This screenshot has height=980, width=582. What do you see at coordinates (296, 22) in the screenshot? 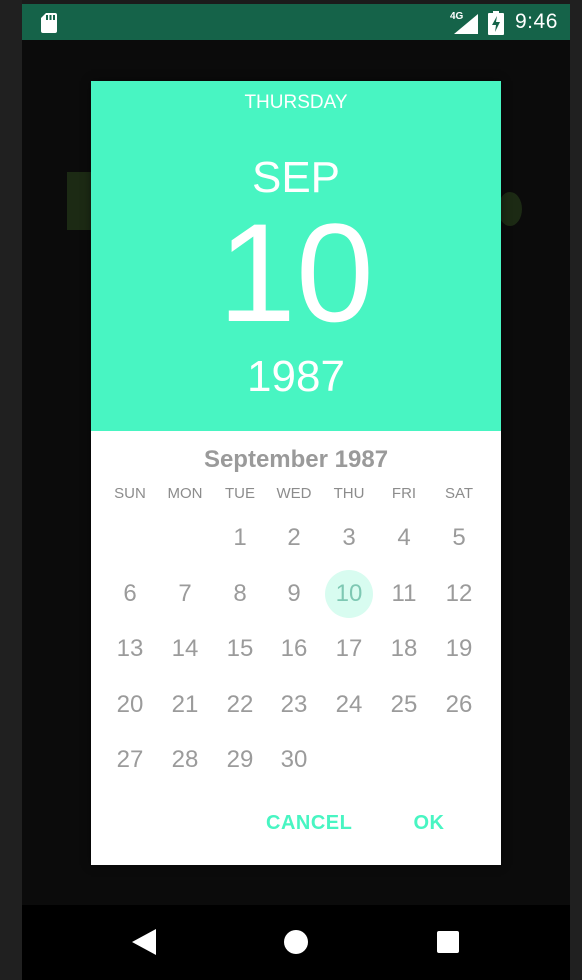
I see `status-bar: 4G 9:46` at bounding box center [296, 22].